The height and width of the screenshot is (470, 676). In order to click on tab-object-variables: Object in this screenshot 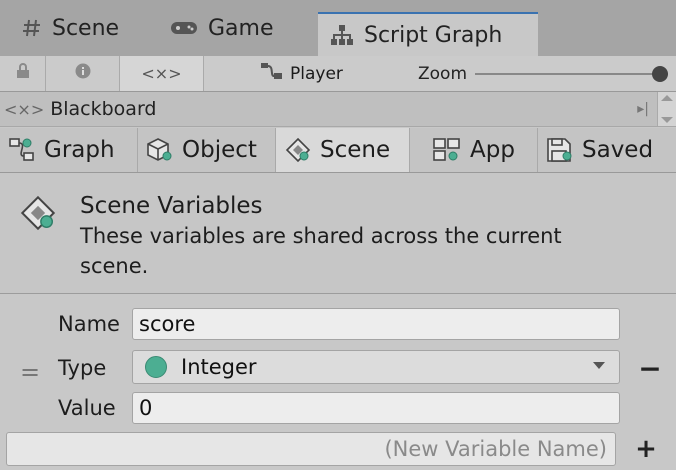, I will do `click(207, 150)`.